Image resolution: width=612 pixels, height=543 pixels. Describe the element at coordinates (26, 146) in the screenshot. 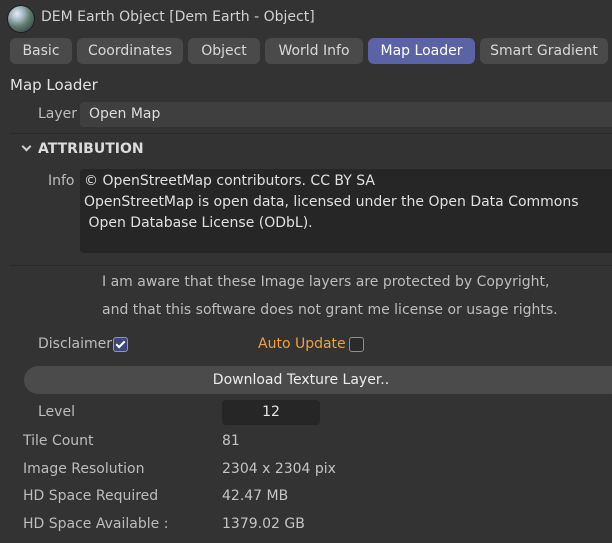

I see `chevron-down-icon` at that location.